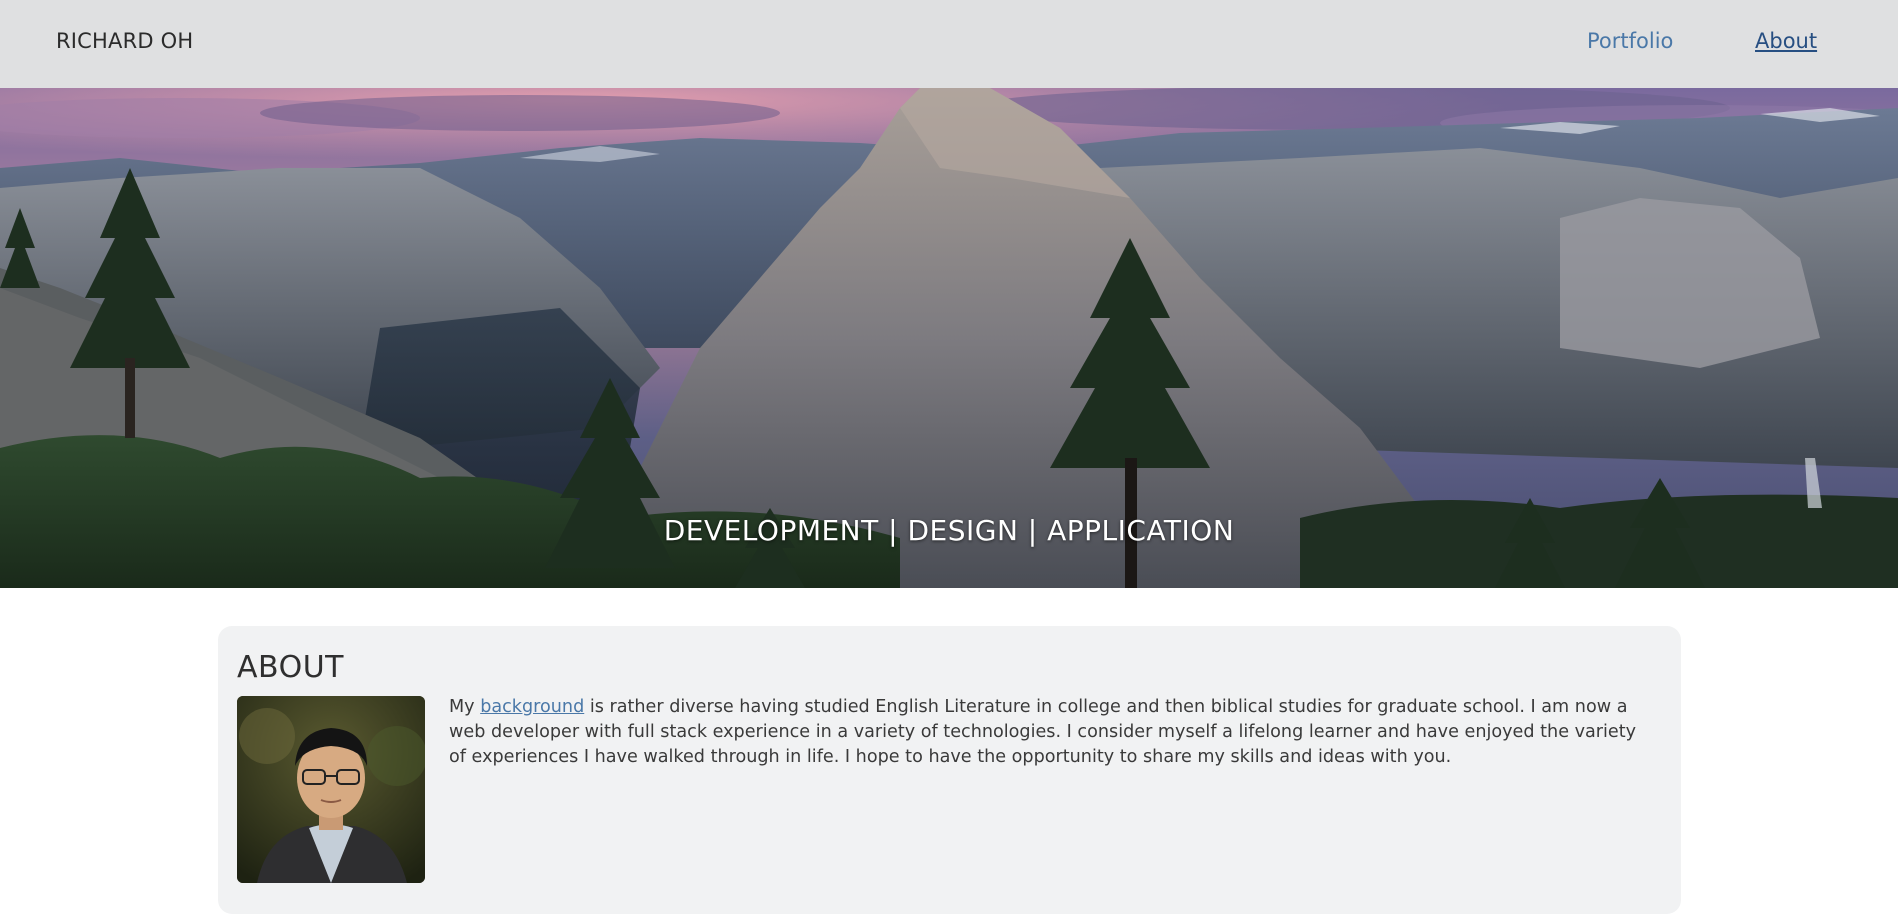 The image size is (1898, 922). Describe the element at coordinates (1630, 41) in the screenshot. I see `nav-link-portfolio: Portfolio` at that location.